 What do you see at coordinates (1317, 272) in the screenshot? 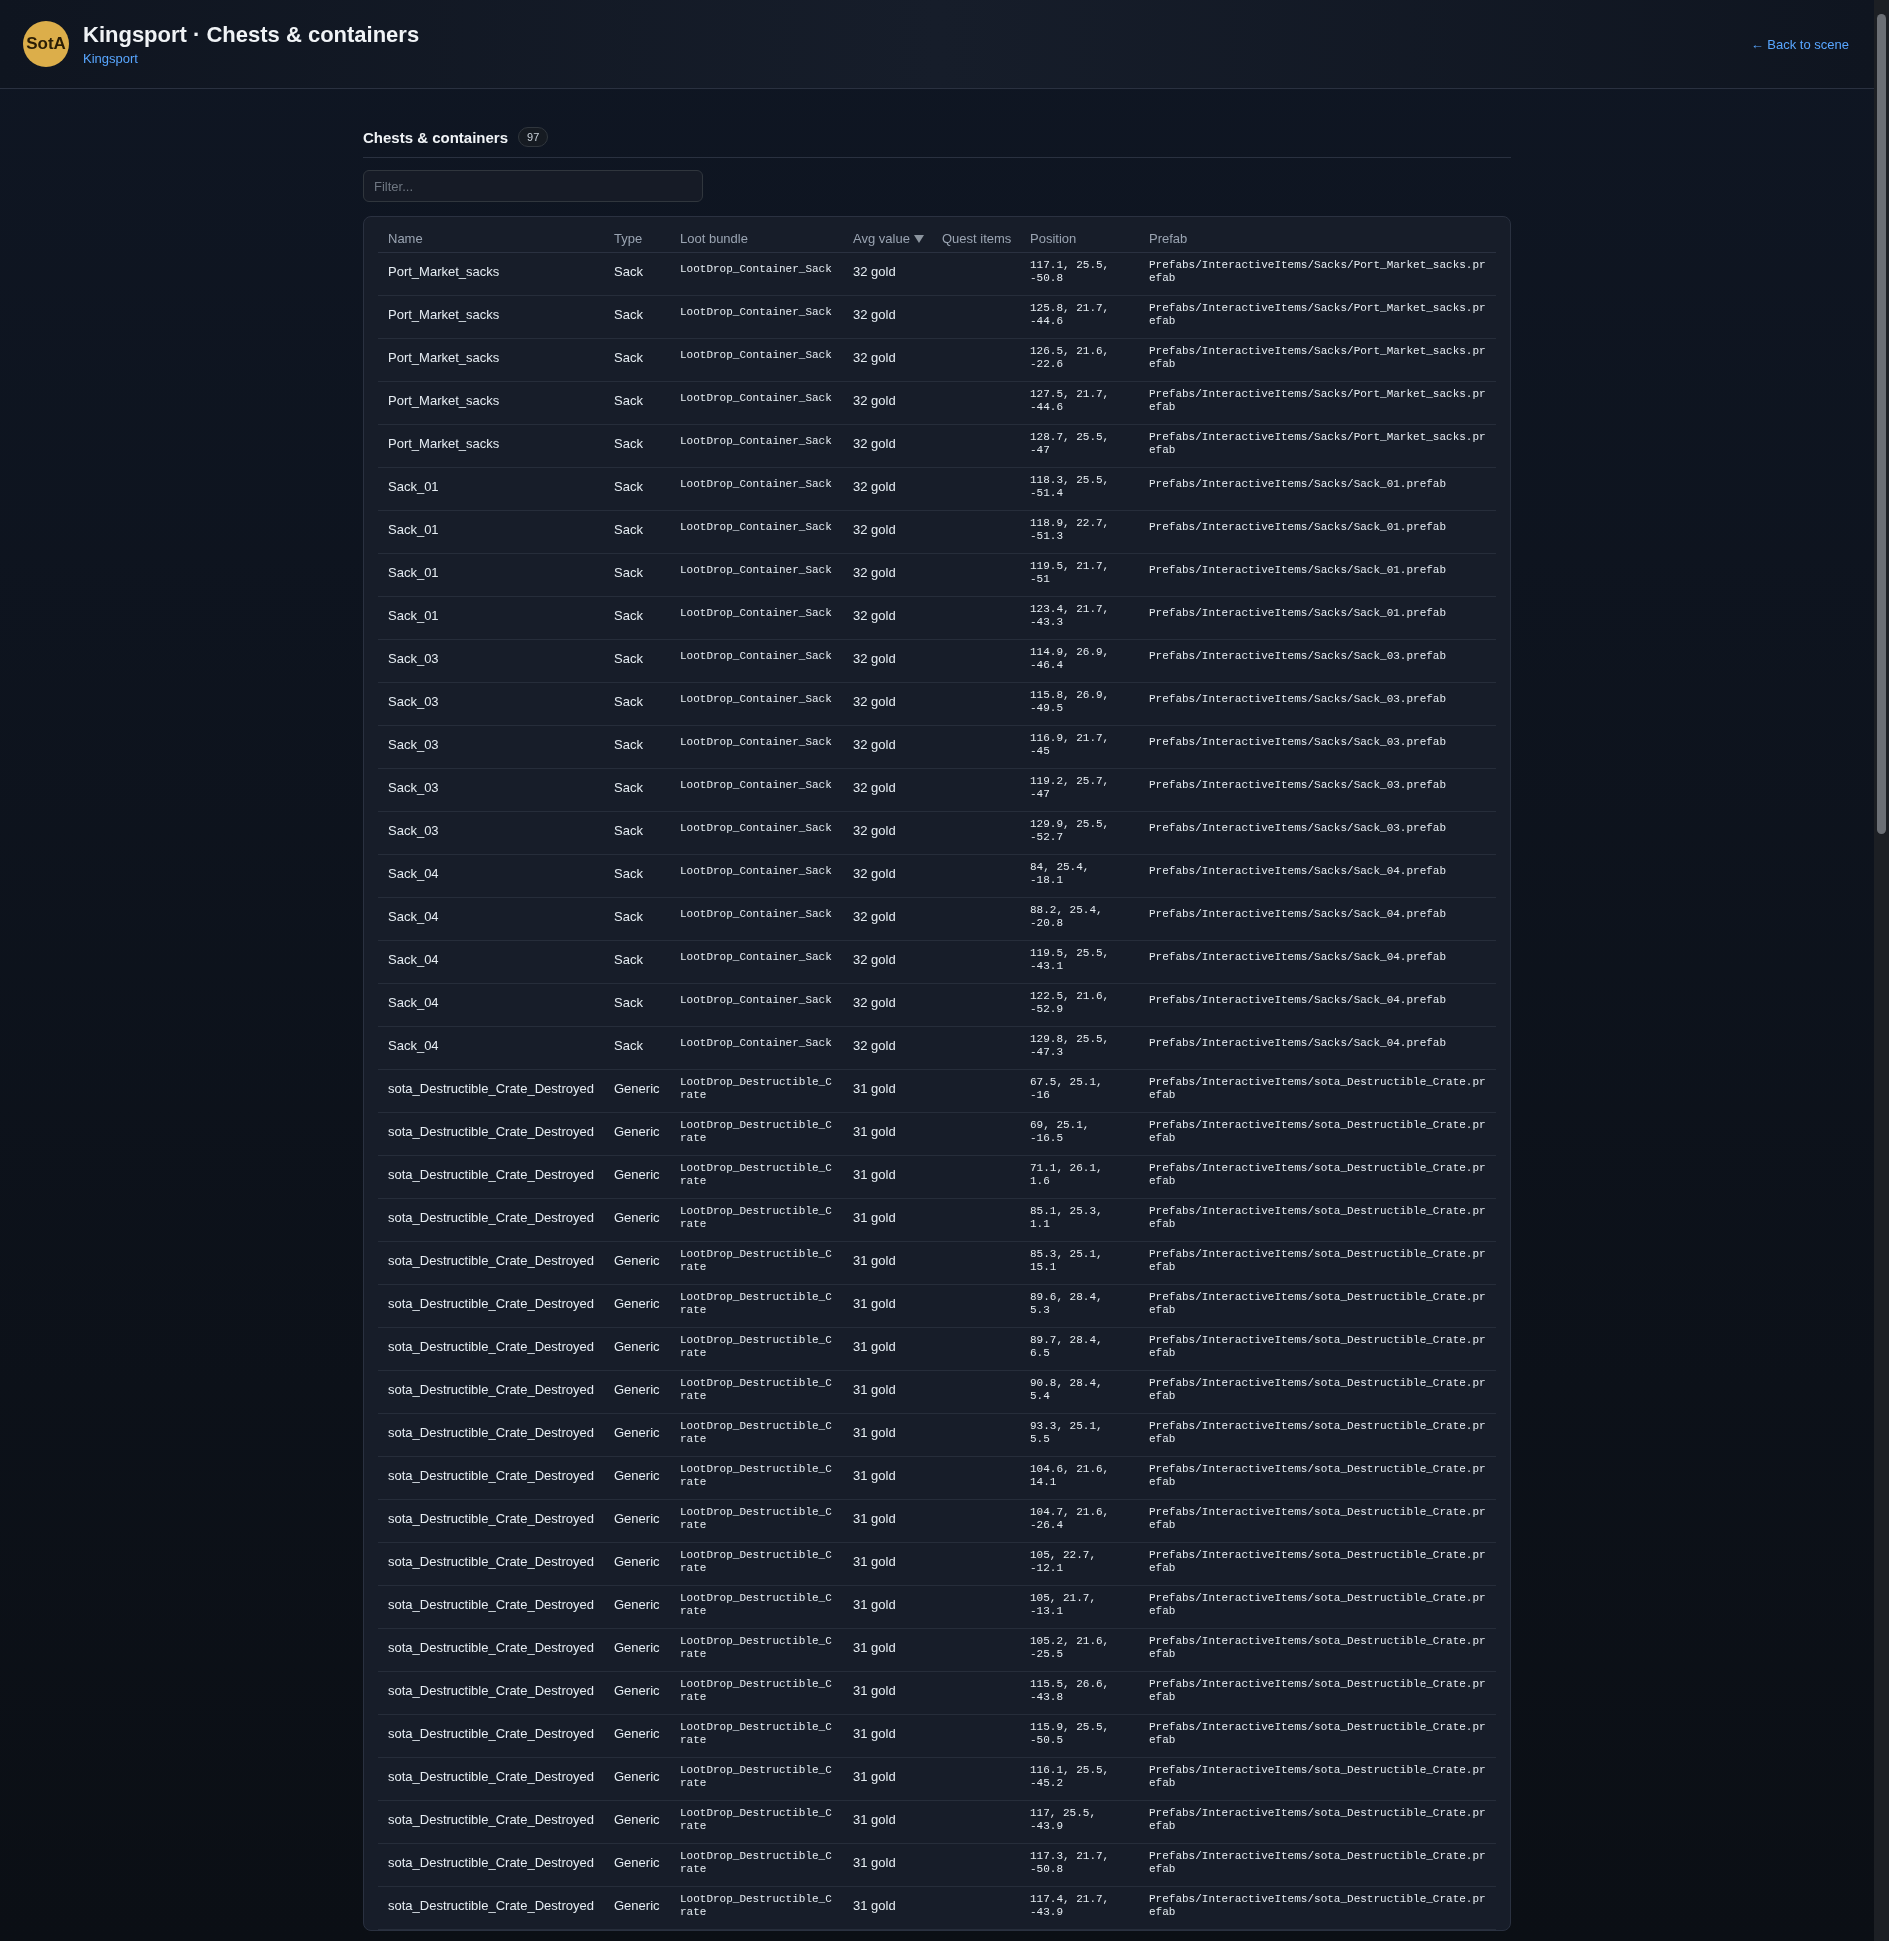
I see `table-cell: Prefabs/InteractiveItems/Sacks/Port_Market_sacks.prefab` at bounding box center [1317, 272].